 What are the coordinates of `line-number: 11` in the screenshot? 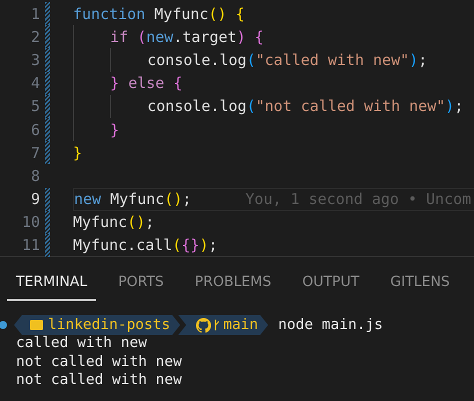 It's located at (30, 245).